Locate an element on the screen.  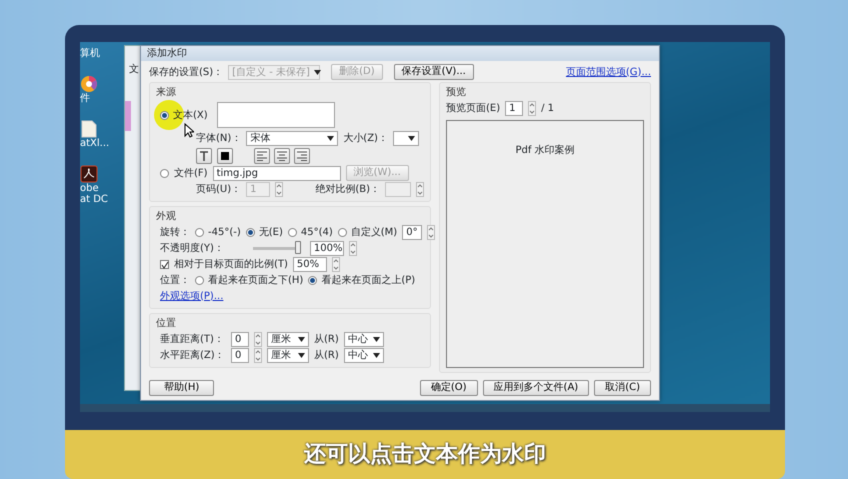
checkmark-icon is located at coordinates (165, 264).